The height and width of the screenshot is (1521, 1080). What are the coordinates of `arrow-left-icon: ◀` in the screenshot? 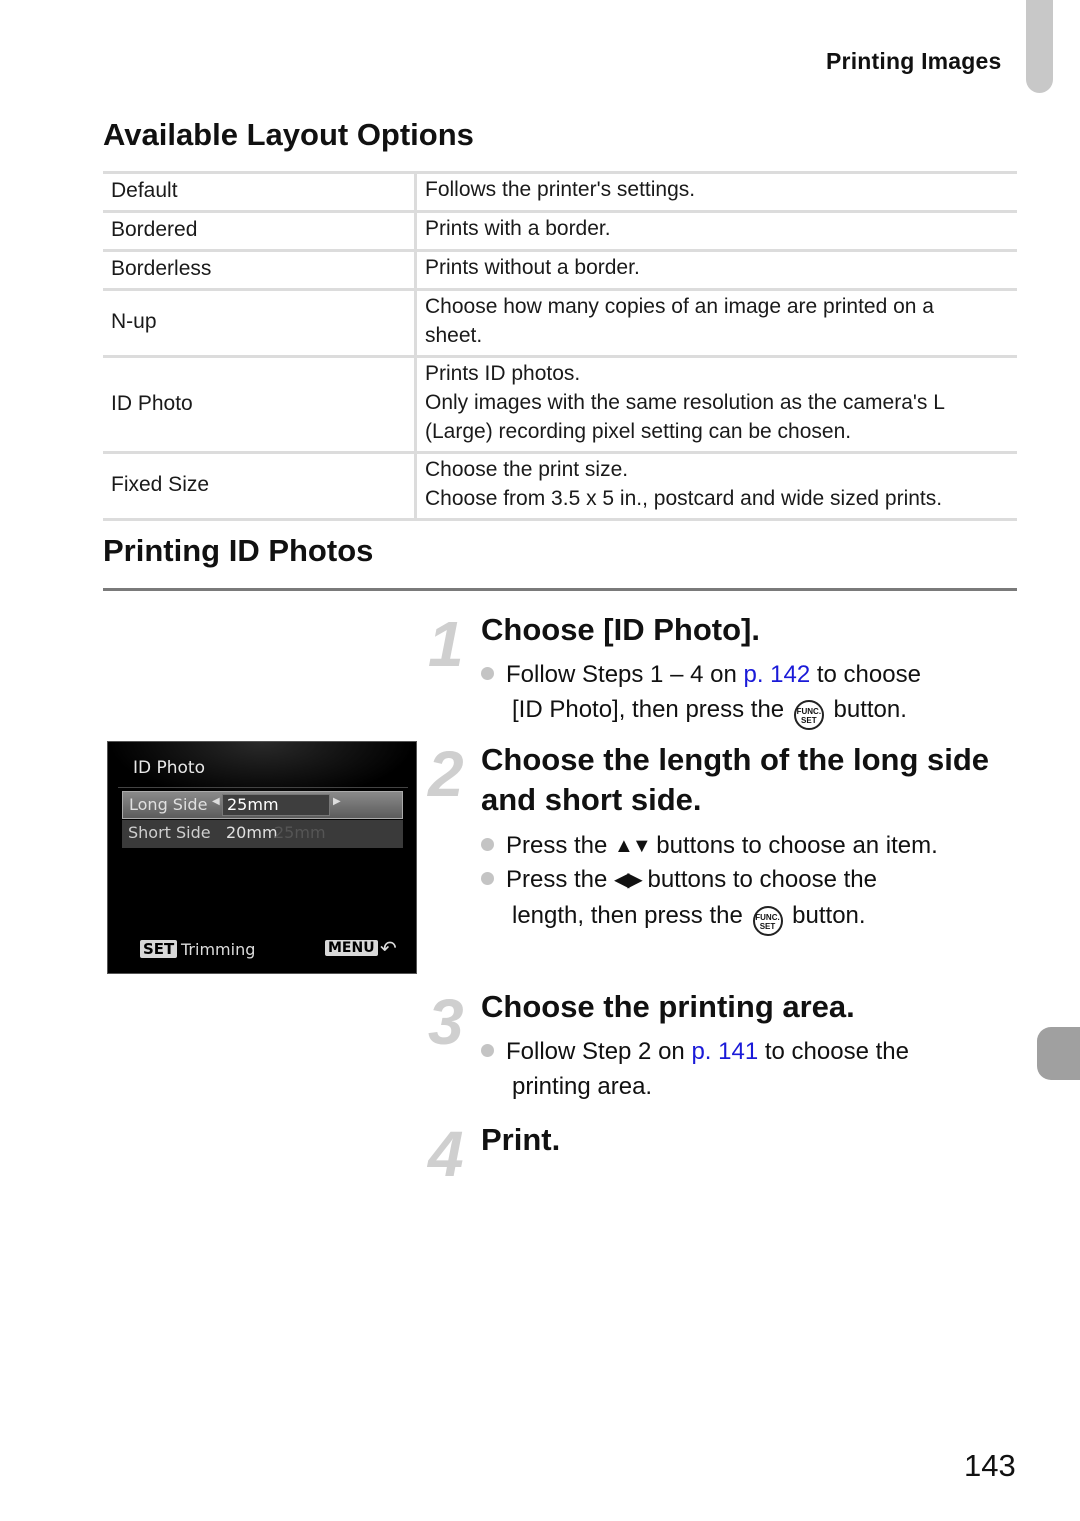 It's located at (216, 801).